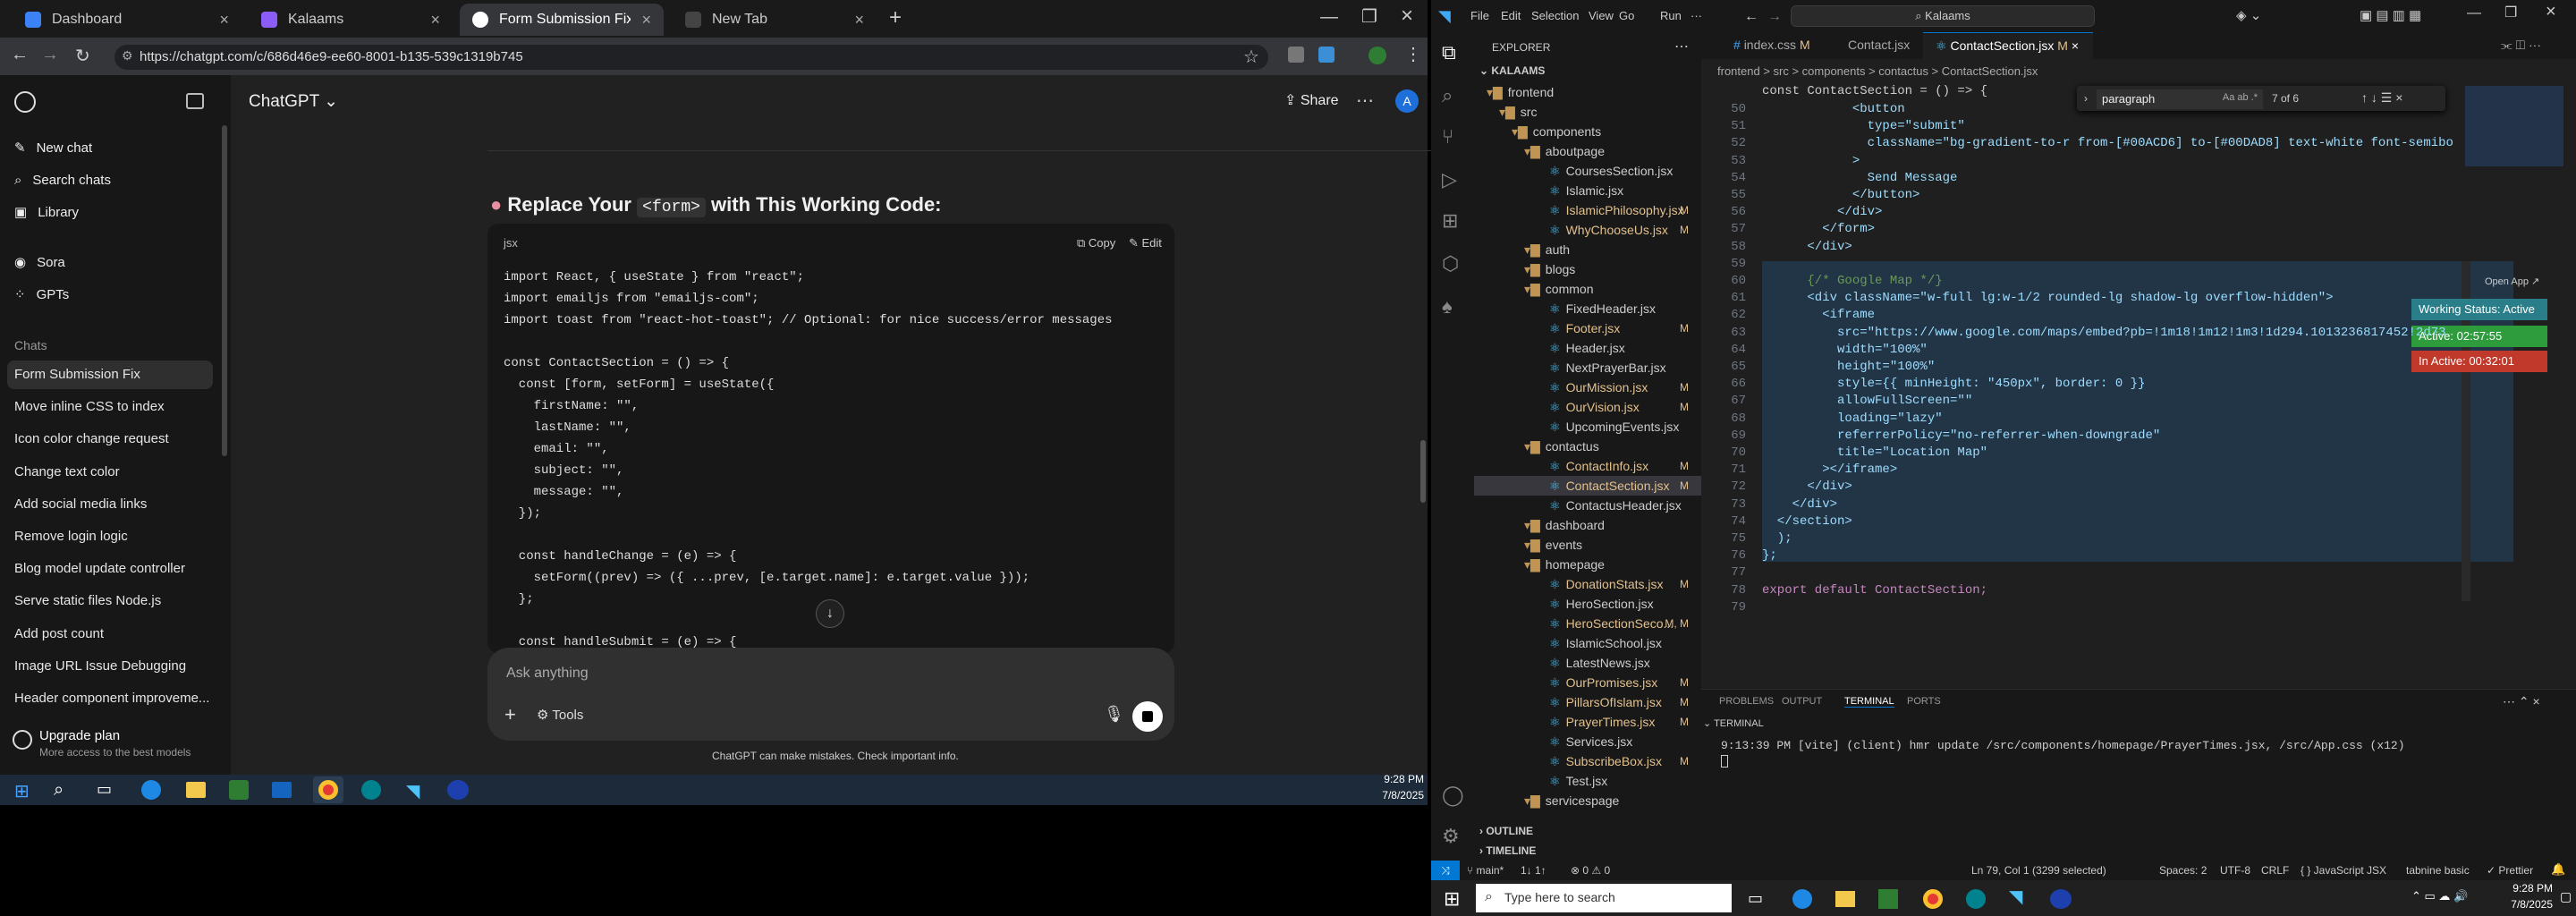 Image resolution: width=2576 pixels, height=916 pixels. Describe the element at coordinates (71, 536) in the screenshot. I see `chat-list-item: Remove login logic` at that location.